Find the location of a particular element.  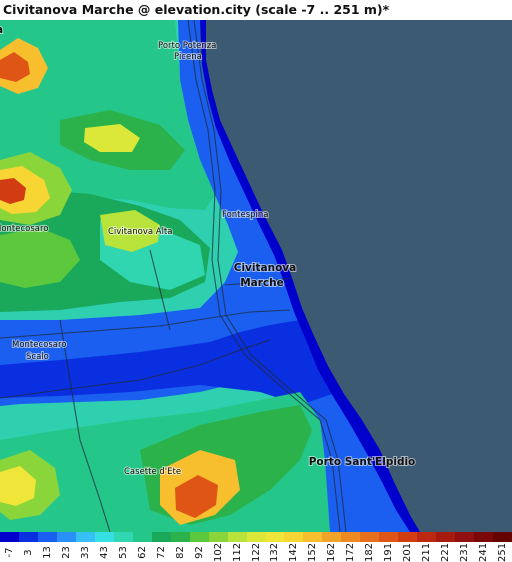

legend-label: 201 is located at coordinates (408, 552).